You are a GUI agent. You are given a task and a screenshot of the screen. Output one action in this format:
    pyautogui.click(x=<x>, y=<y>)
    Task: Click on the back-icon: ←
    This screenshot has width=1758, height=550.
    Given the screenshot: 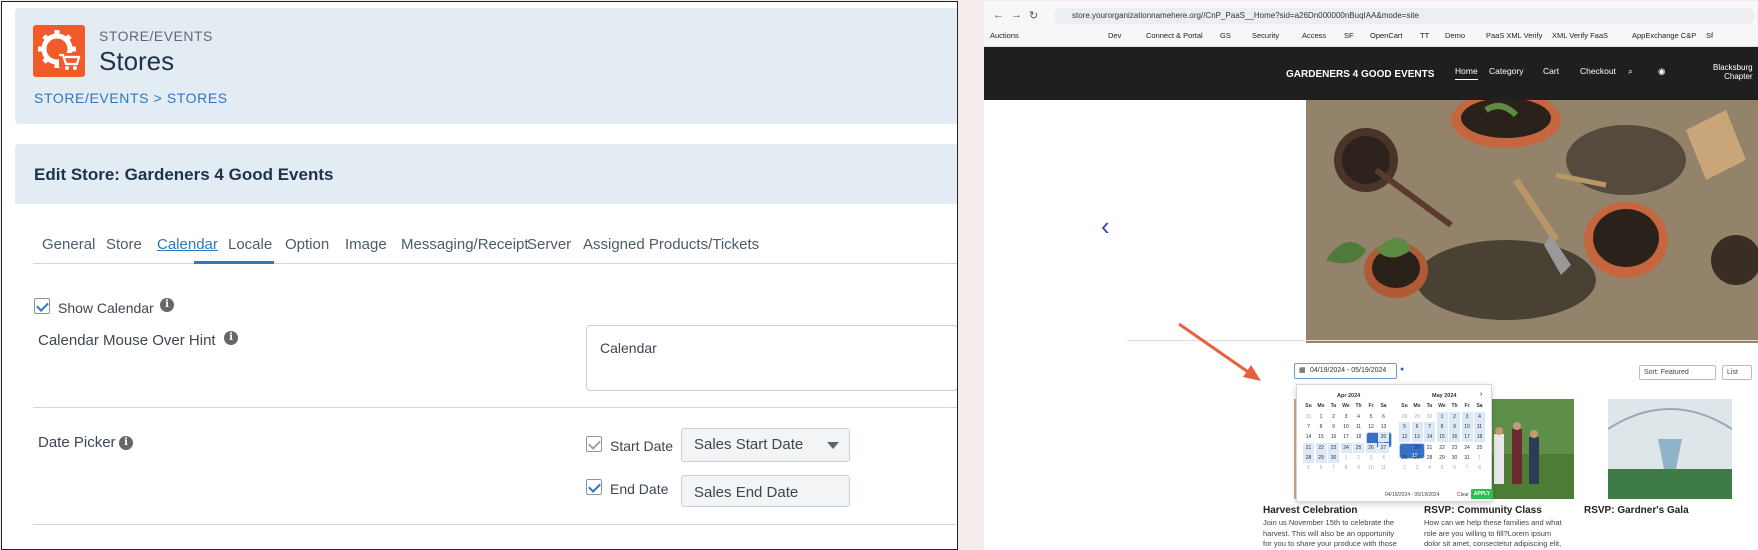 What is the action you would take?
    pyautogui.click(x=998, y=15)
    